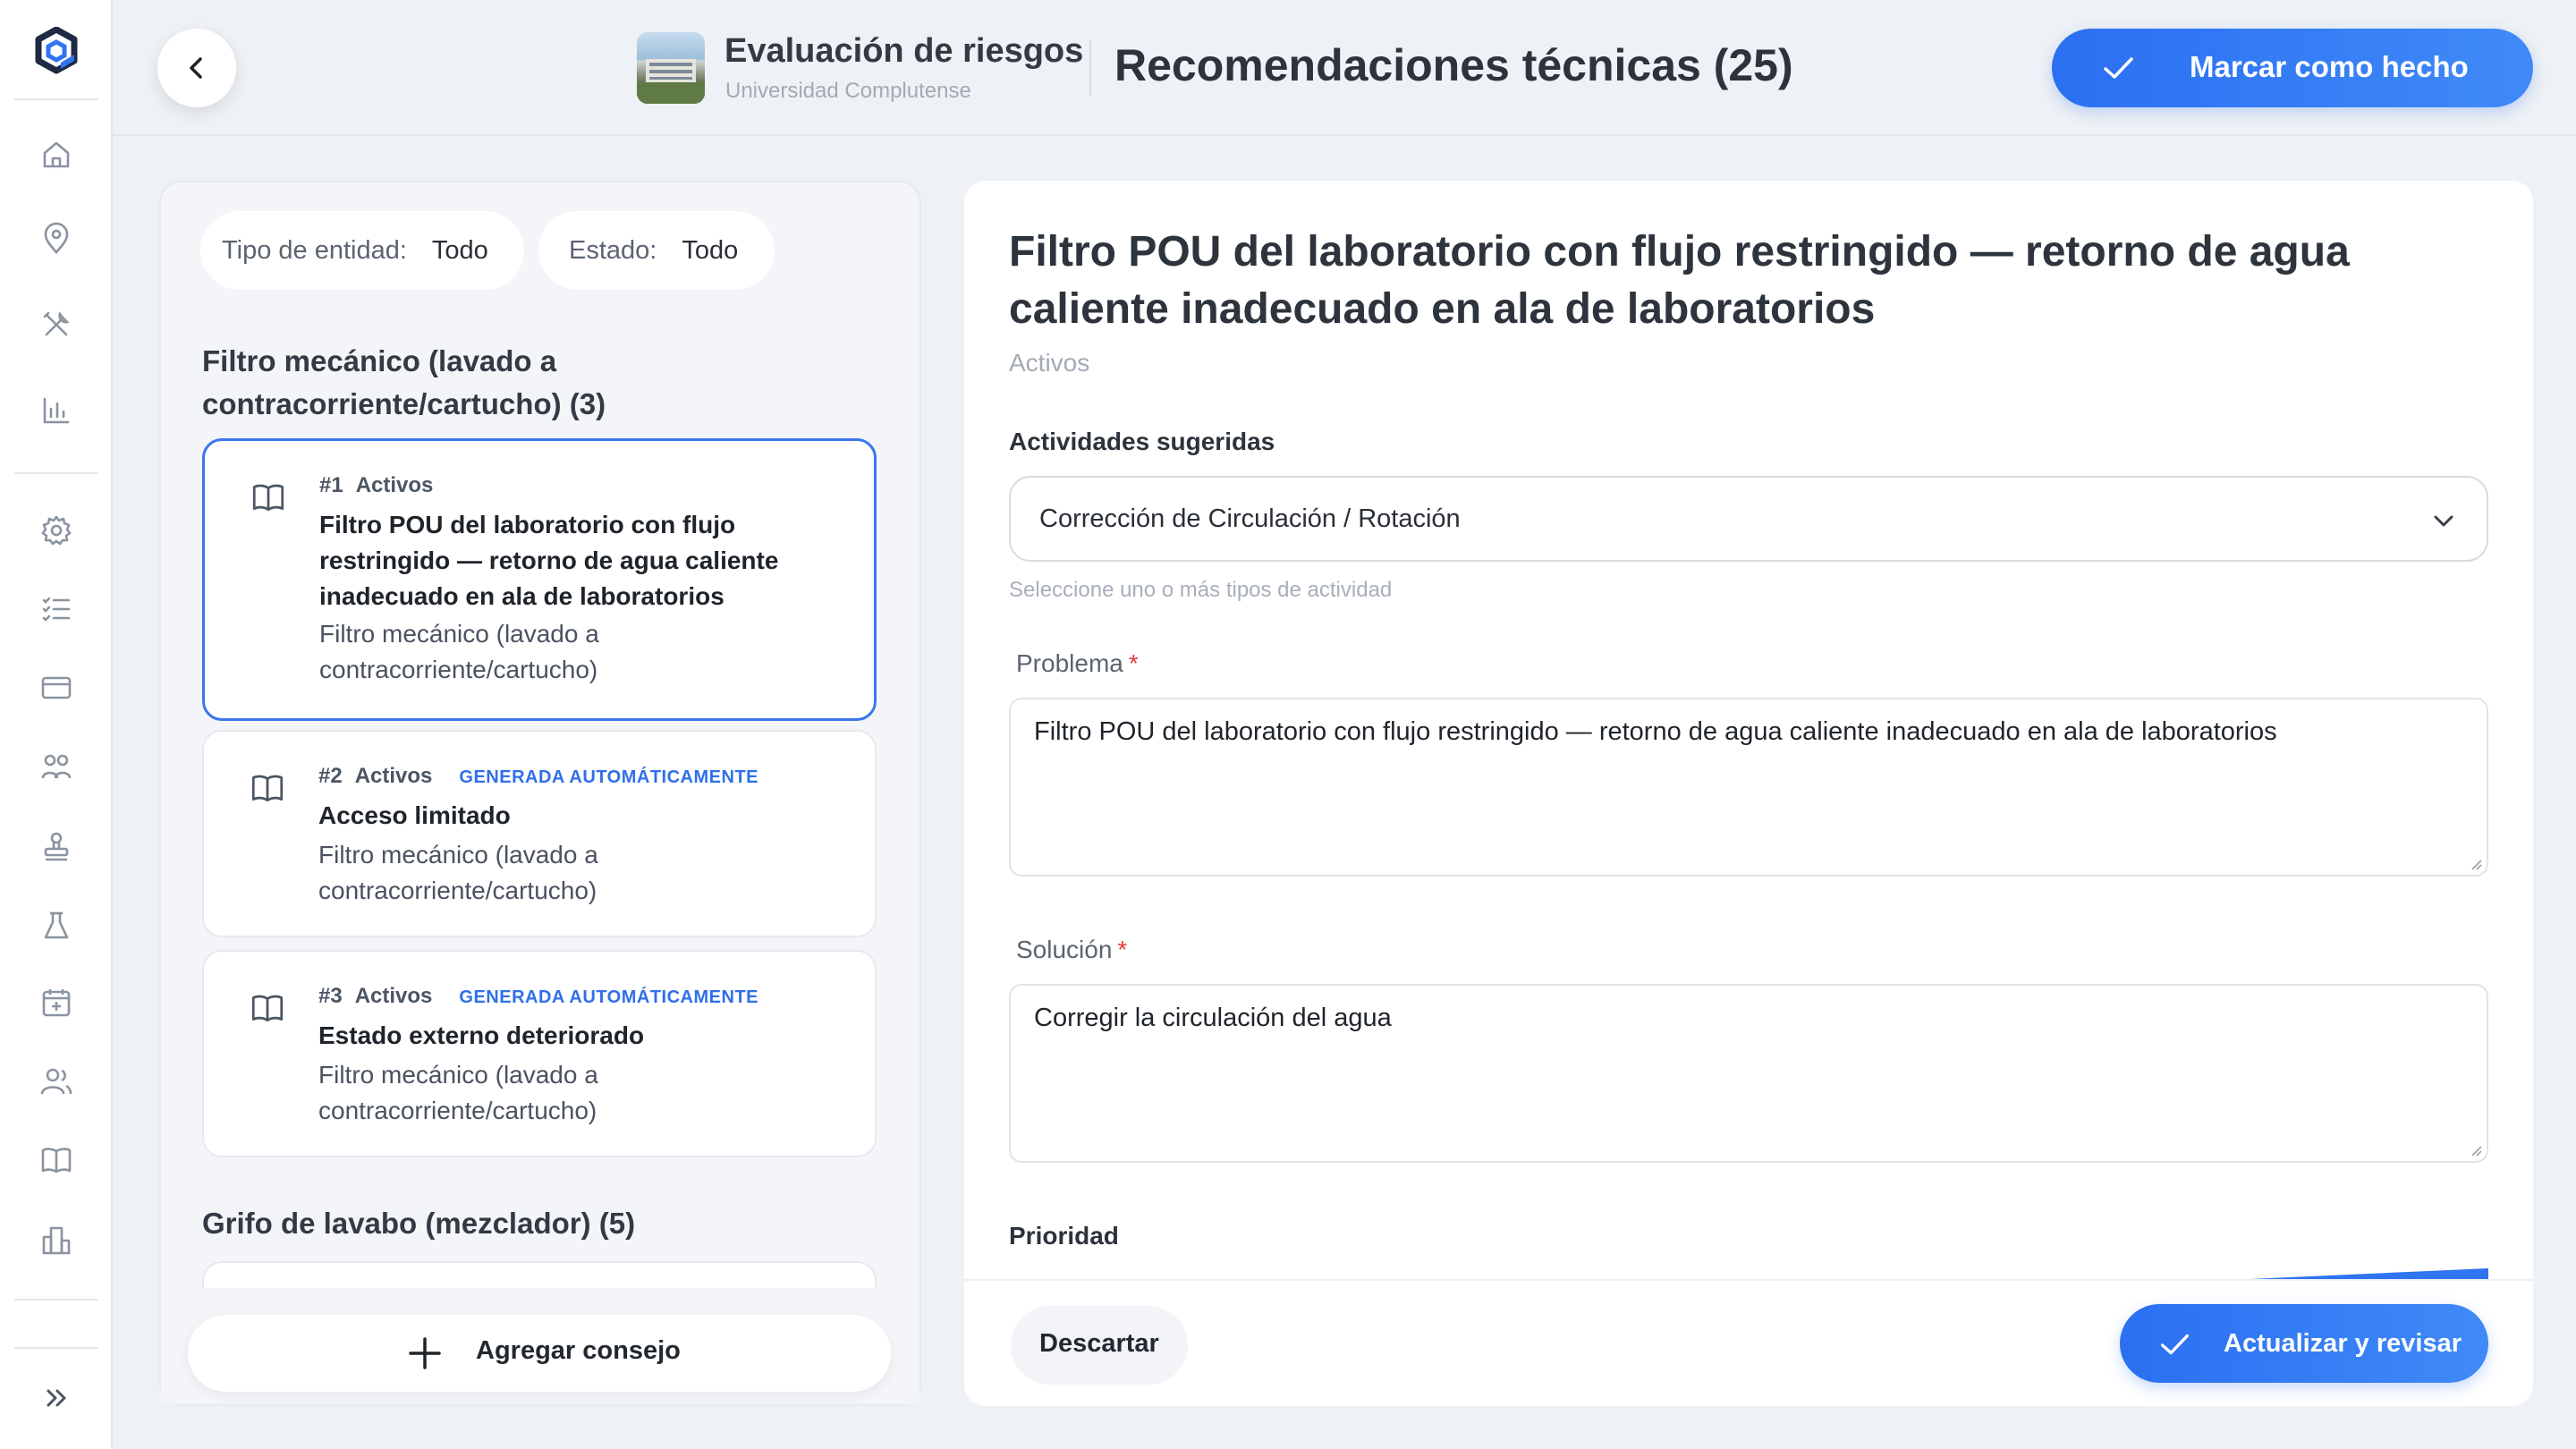 The height and width of the screenshot is (1449, 2576). What do you see at coordinates (1250, 518) in the screenshot?
I see `activities-select-value: Corrección de Circulación / Rotación` at bounding box center [1250, 518].